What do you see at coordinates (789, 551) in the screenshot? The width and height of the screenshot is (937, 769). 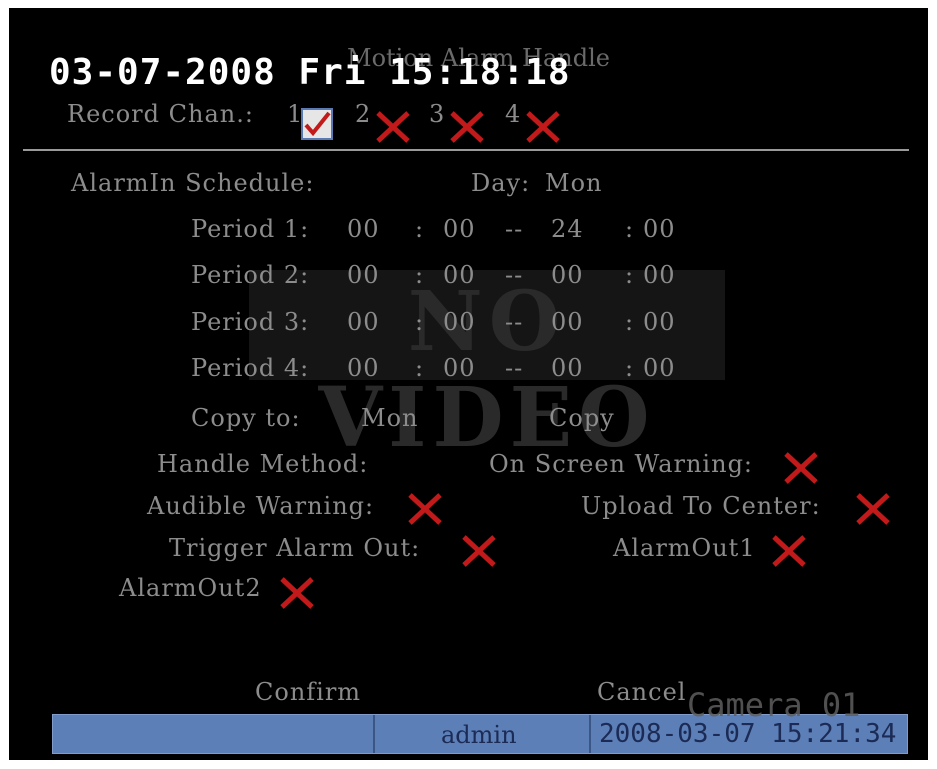 I see `alarmout1-unchecked-icon` at bounding box center [789, 551].